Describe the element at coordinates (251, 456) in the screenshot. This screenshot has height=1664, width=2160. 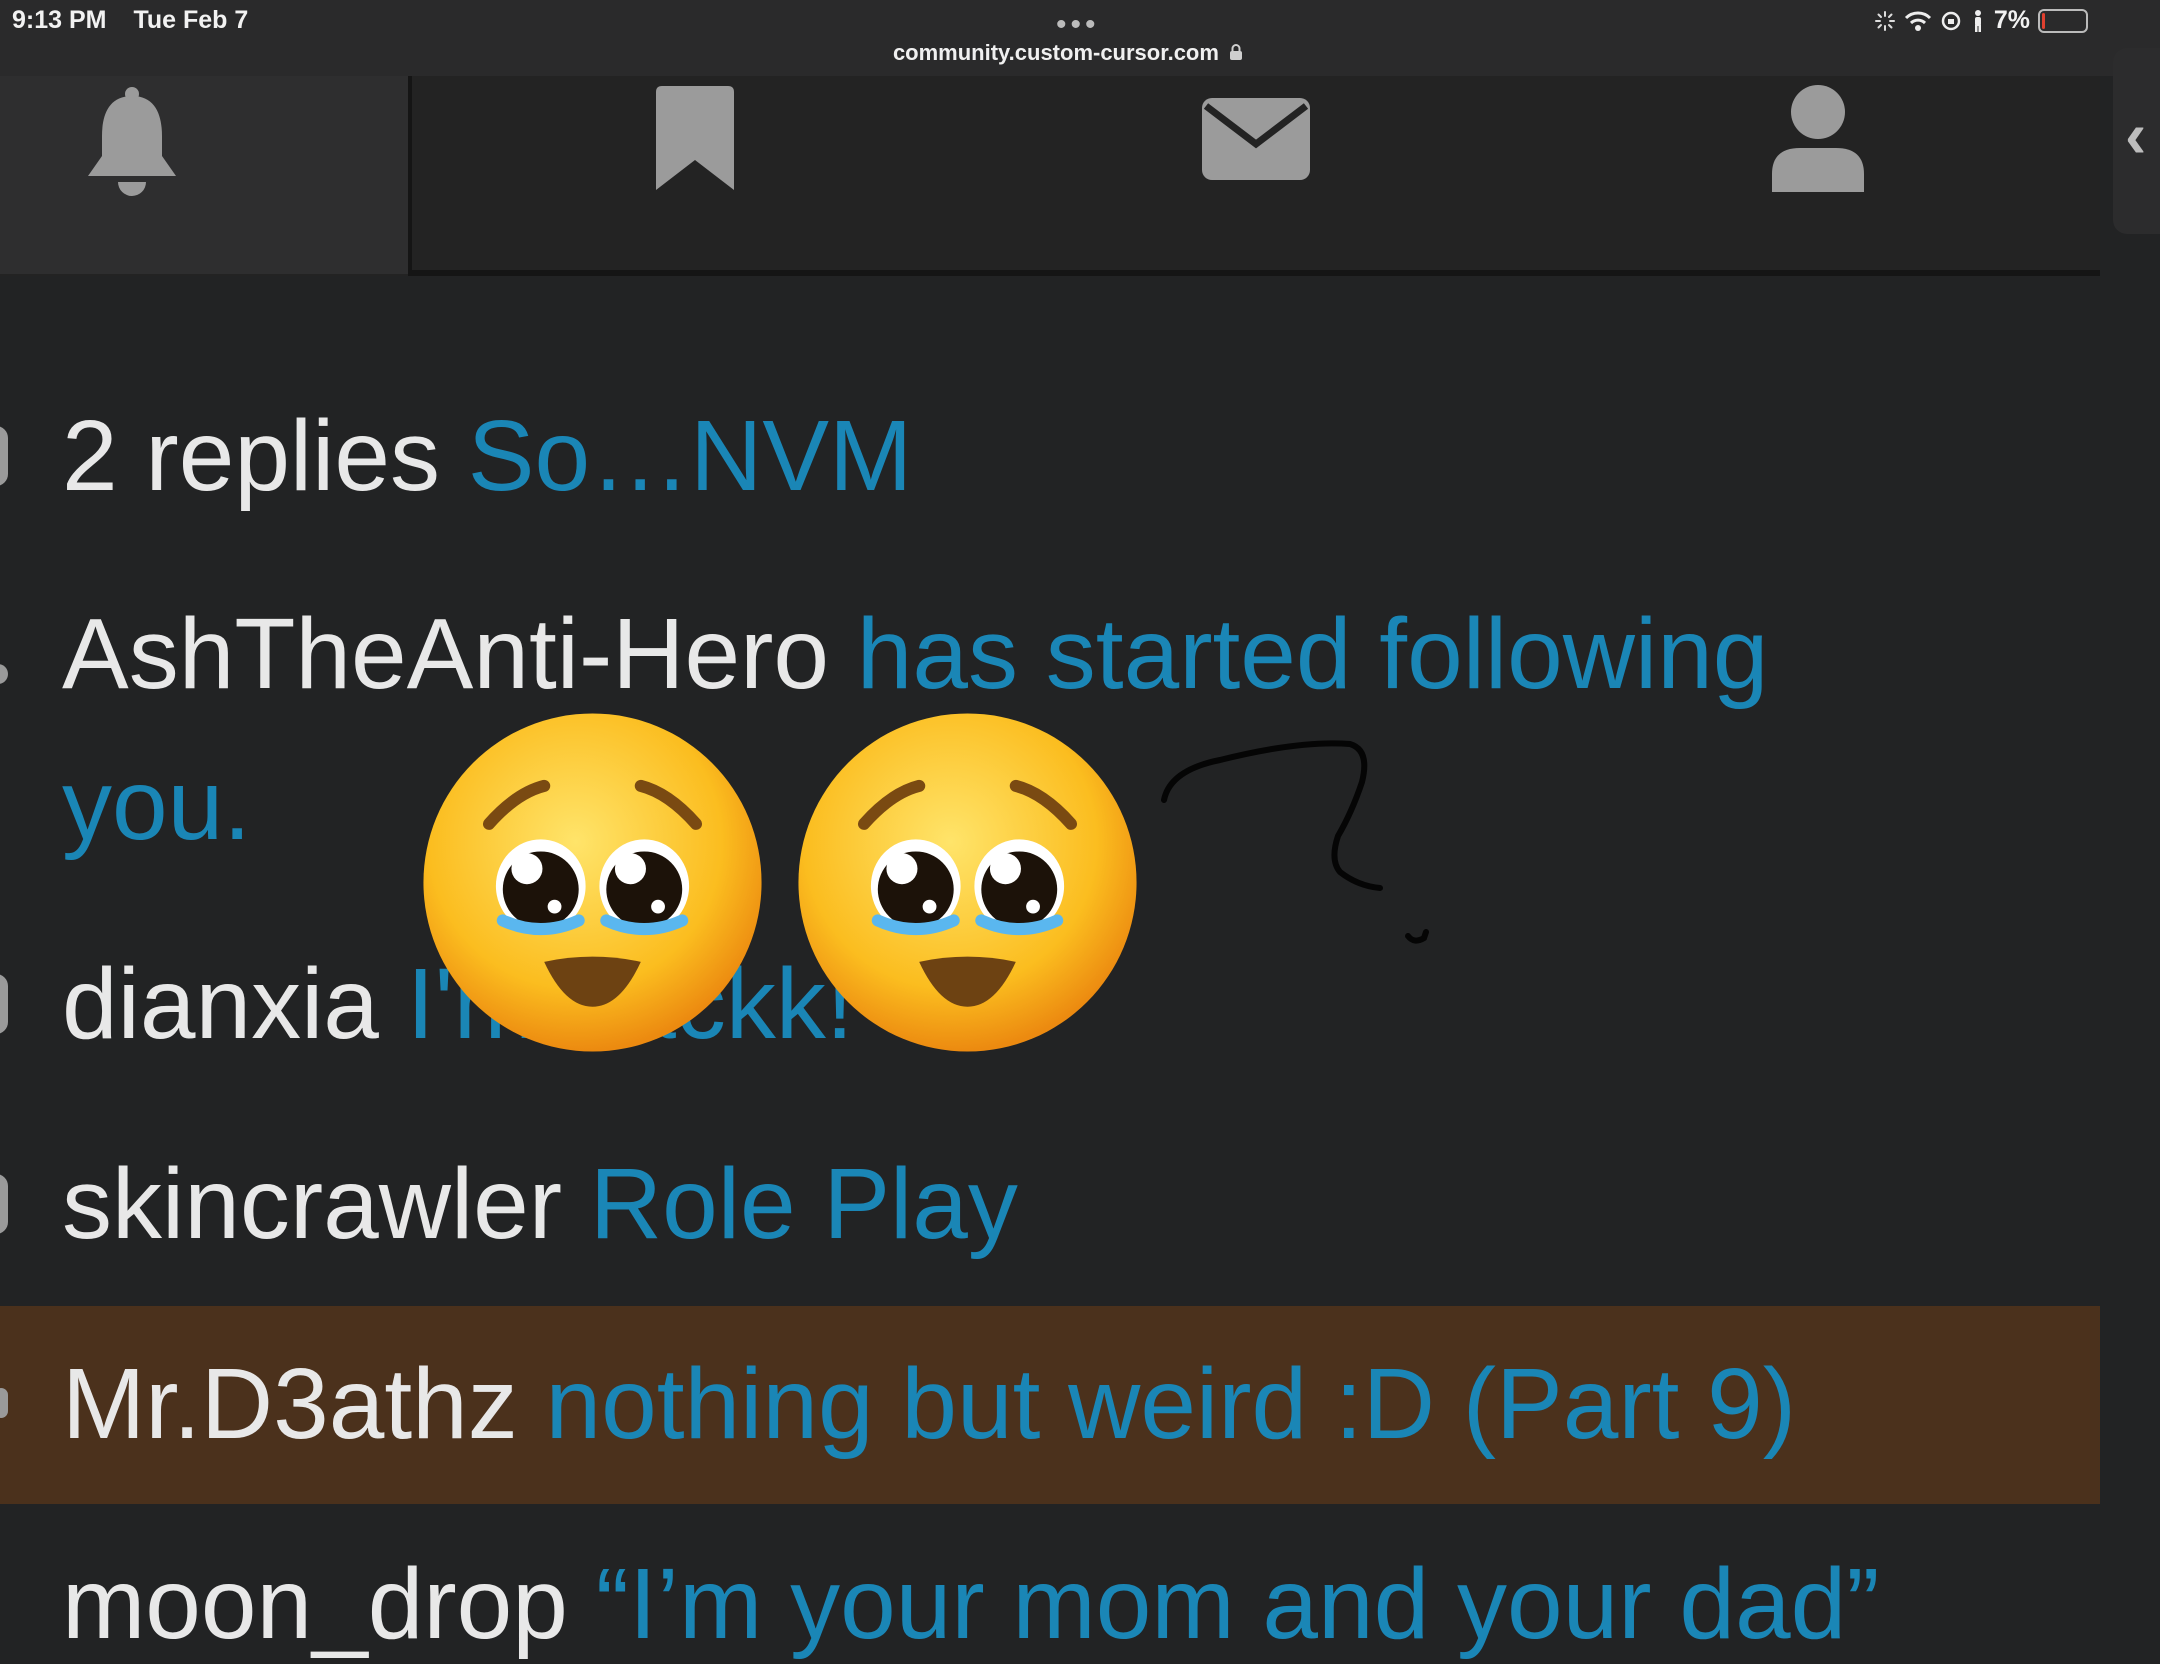
I see `notification-user: 2 replies` at that location.